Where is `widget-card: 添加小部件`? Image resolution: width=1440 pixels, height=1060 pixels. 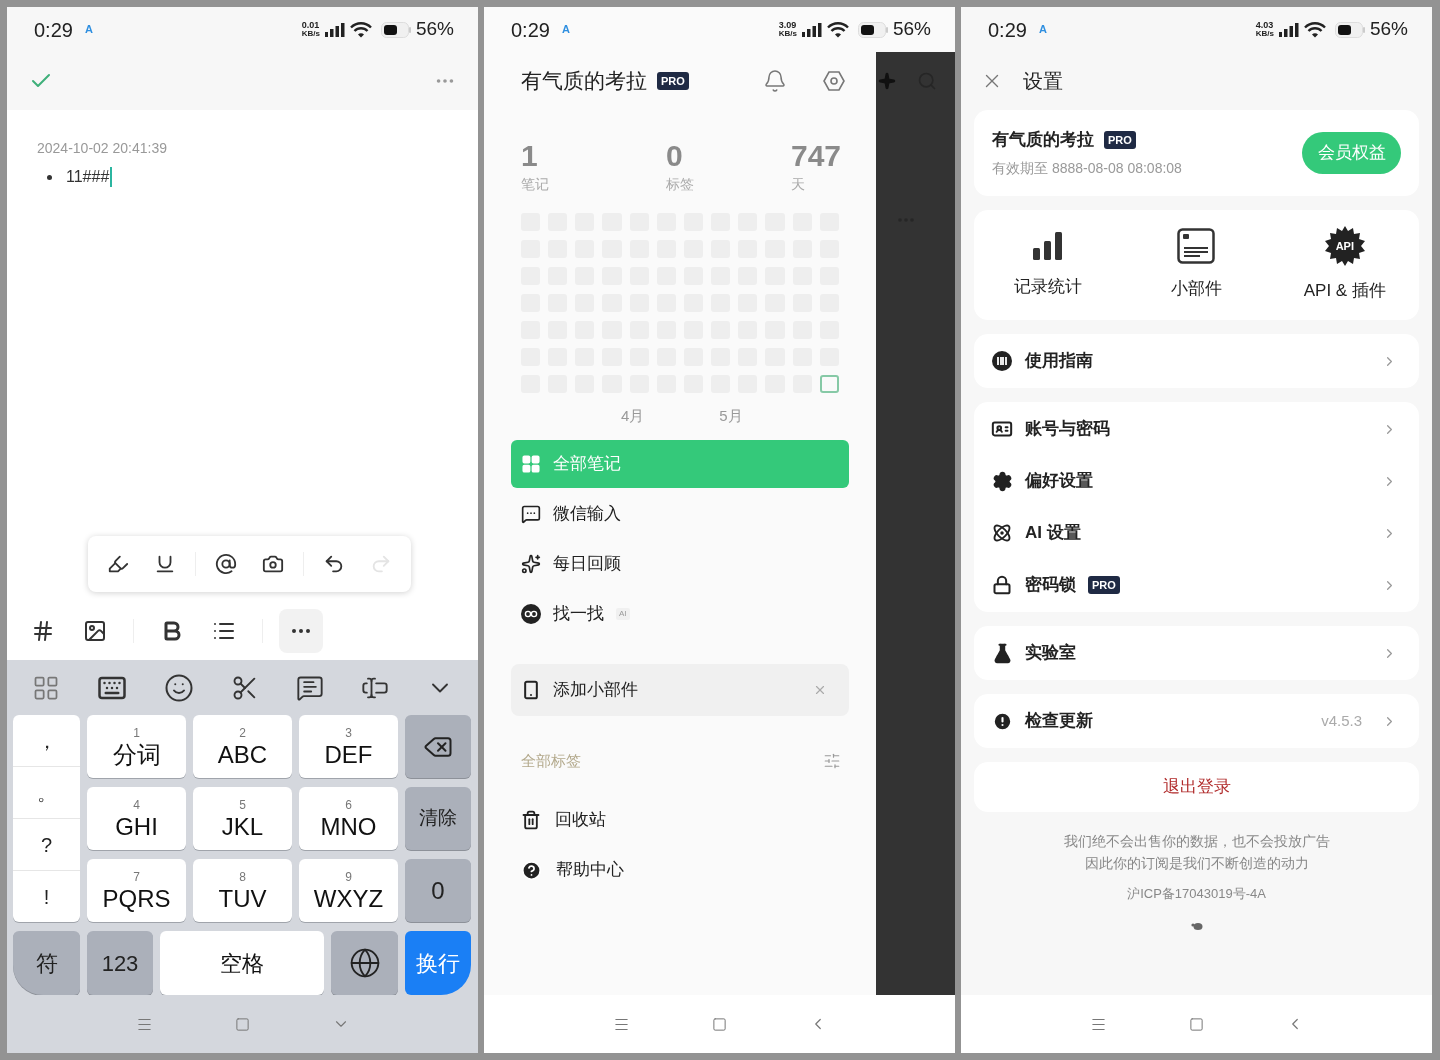 widget-card: 添加小部件 is located at coordinates (680, 689).